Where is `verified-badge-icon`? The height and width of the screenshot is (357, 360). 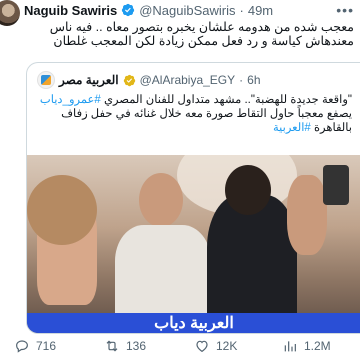 verified-badge-icon is located at coordinates (128, 10).